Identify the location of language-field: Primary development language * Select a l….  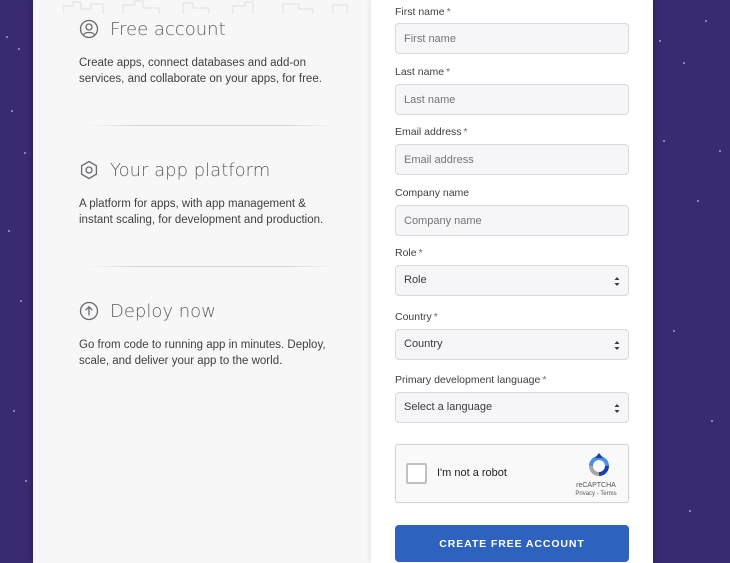
(512, 398).